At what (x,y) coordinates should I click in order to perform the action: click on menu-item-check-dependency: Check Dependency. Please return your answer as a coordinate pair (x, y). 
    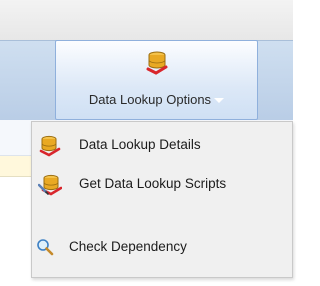
    Looking at the image, I should click on (162, 247).